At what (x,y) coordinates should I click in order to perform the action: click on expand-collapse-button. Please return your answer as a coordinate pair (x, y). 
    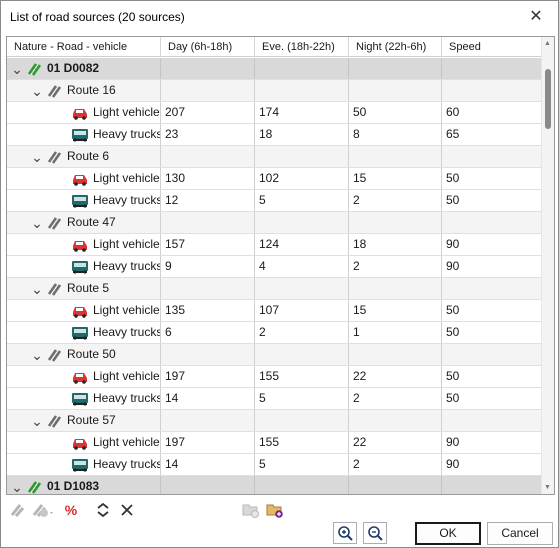
    Looking at the image, I should click on (103, 510).